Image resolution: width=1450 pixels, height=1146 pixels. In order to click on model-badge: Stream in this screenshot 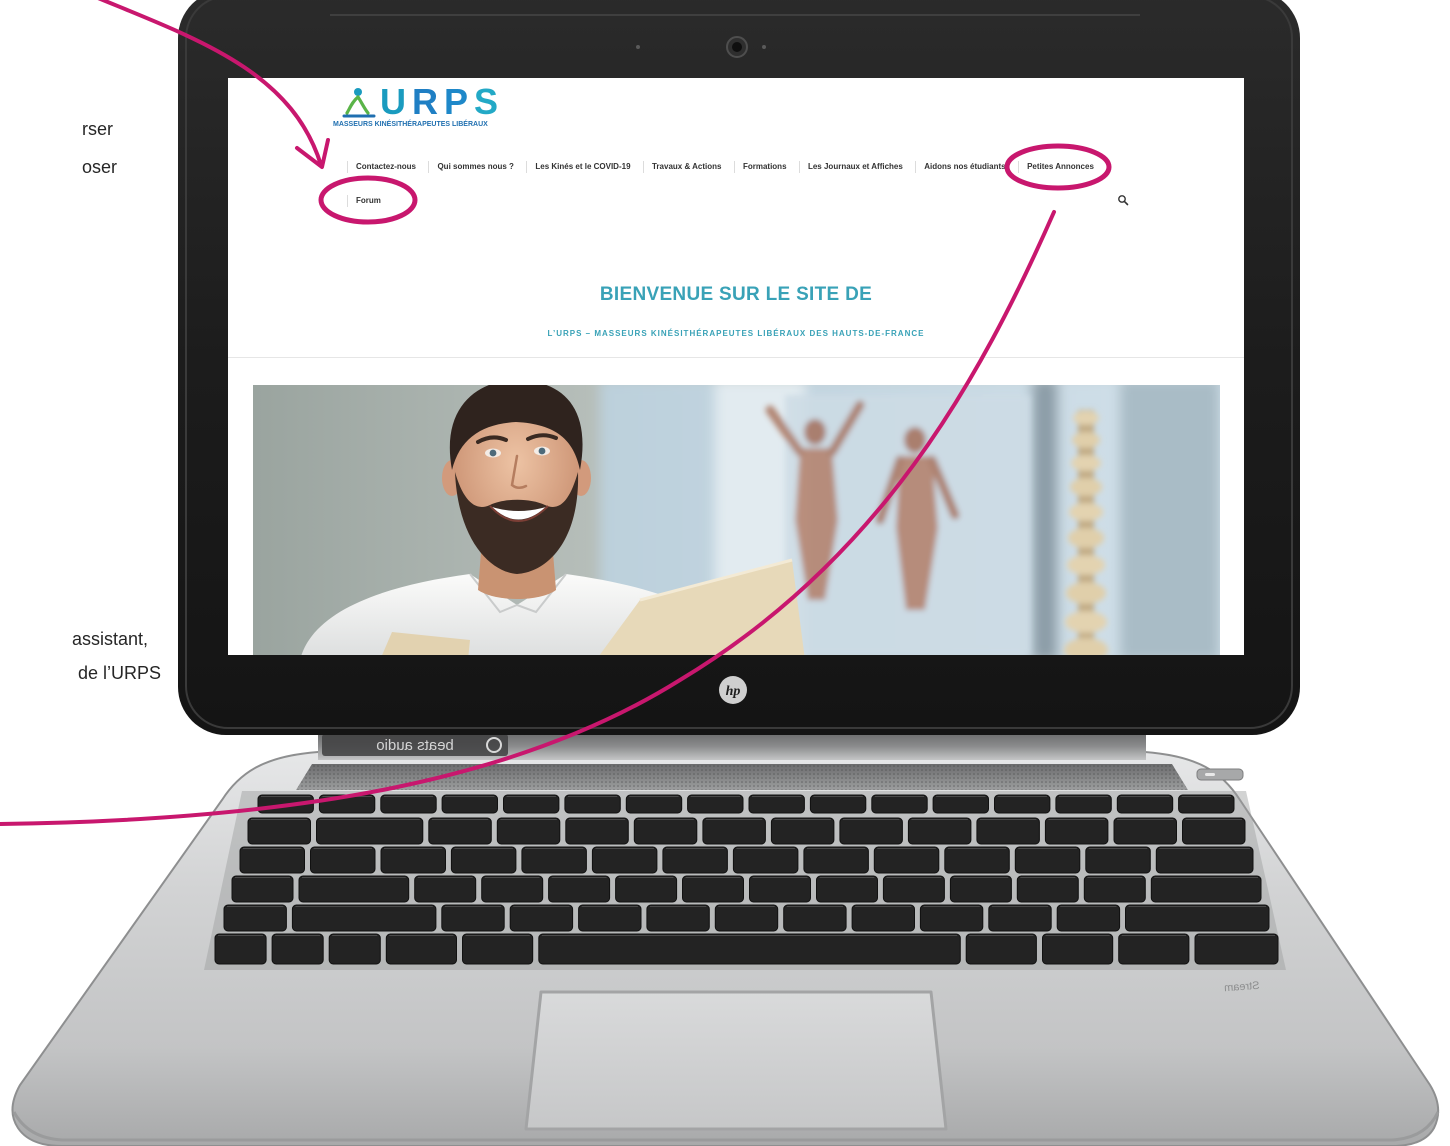, I will do `click(1242, 987)`.